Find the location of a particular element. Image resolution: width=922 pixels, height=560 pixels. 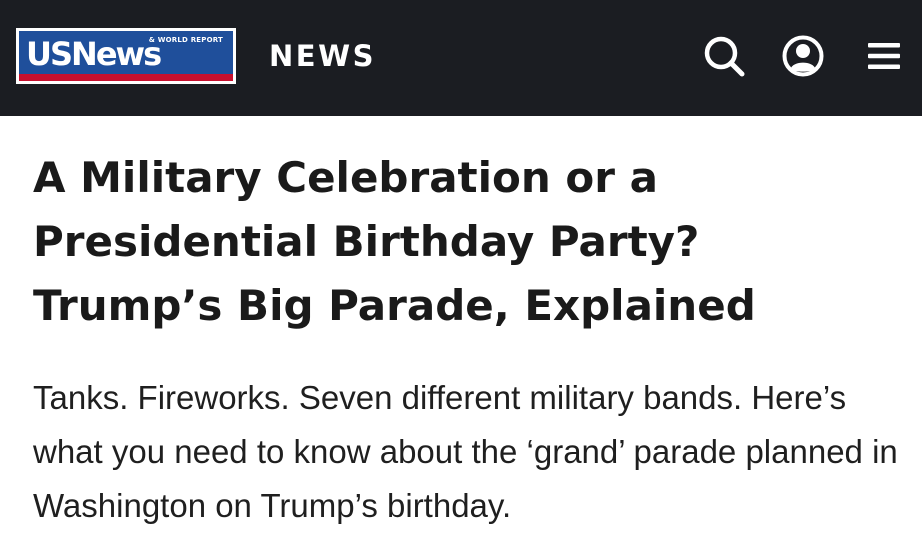

logo-badge: USNews & WORLD REPORT is located at coordinates (126, 56).